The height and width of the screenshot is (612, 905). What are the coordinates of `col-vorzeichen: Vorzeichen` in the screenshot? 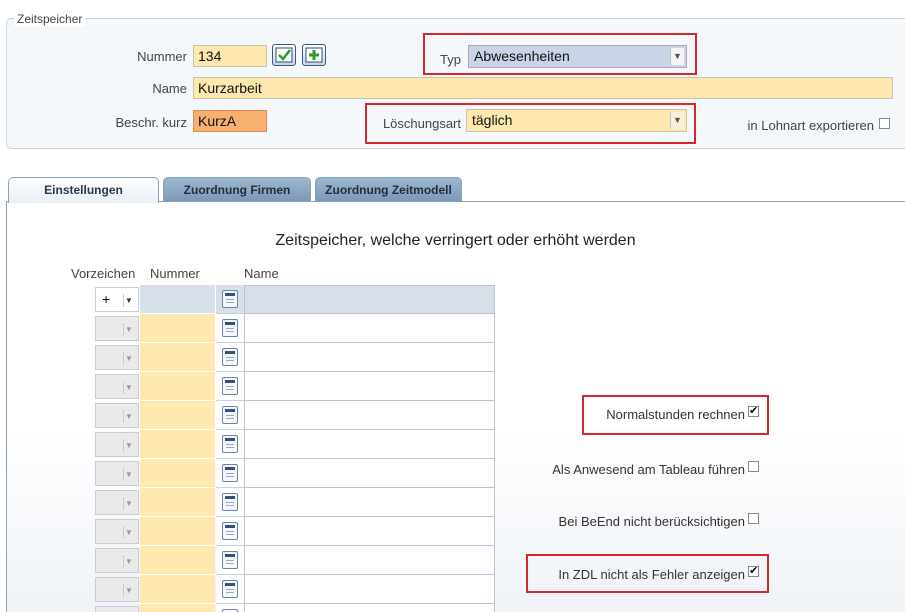 It's located at (103, 273).